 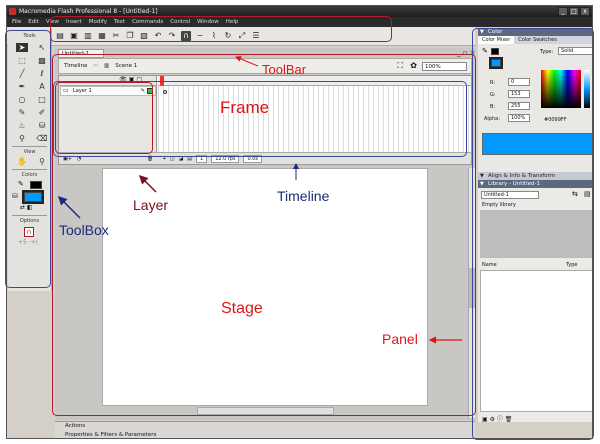 I want to click on frame-annotation: Frame, so click(x=245, y=107).